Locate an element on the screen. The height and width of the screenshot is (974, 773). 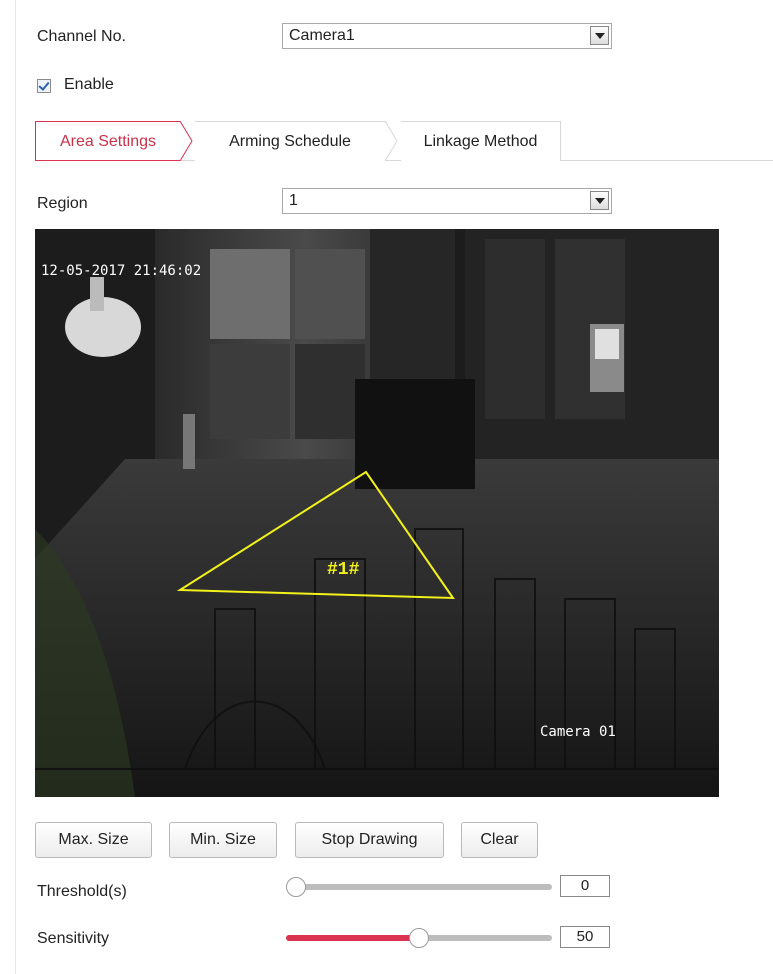
channel-label: Channel No. is located at coordinates (81, 36).